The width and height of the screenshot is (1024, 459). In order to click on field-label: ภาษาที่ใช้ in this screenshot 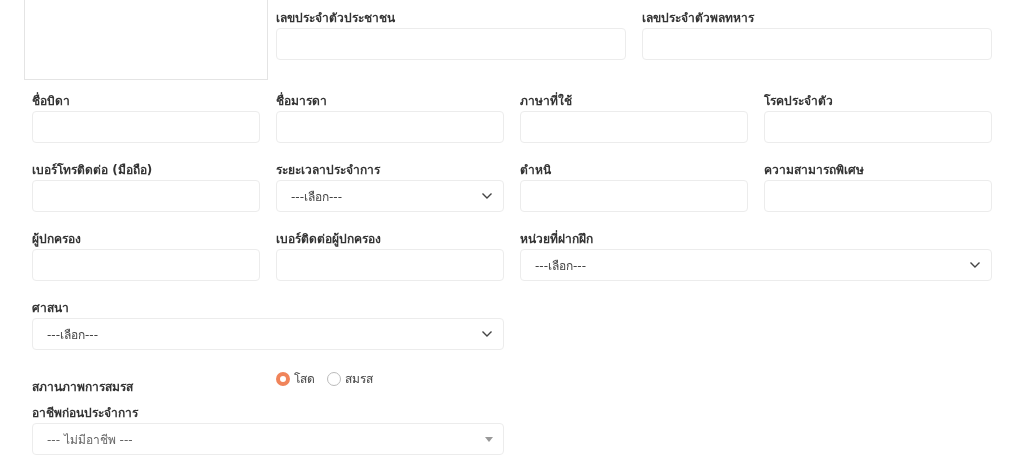, I will do `click(546, 101)`.